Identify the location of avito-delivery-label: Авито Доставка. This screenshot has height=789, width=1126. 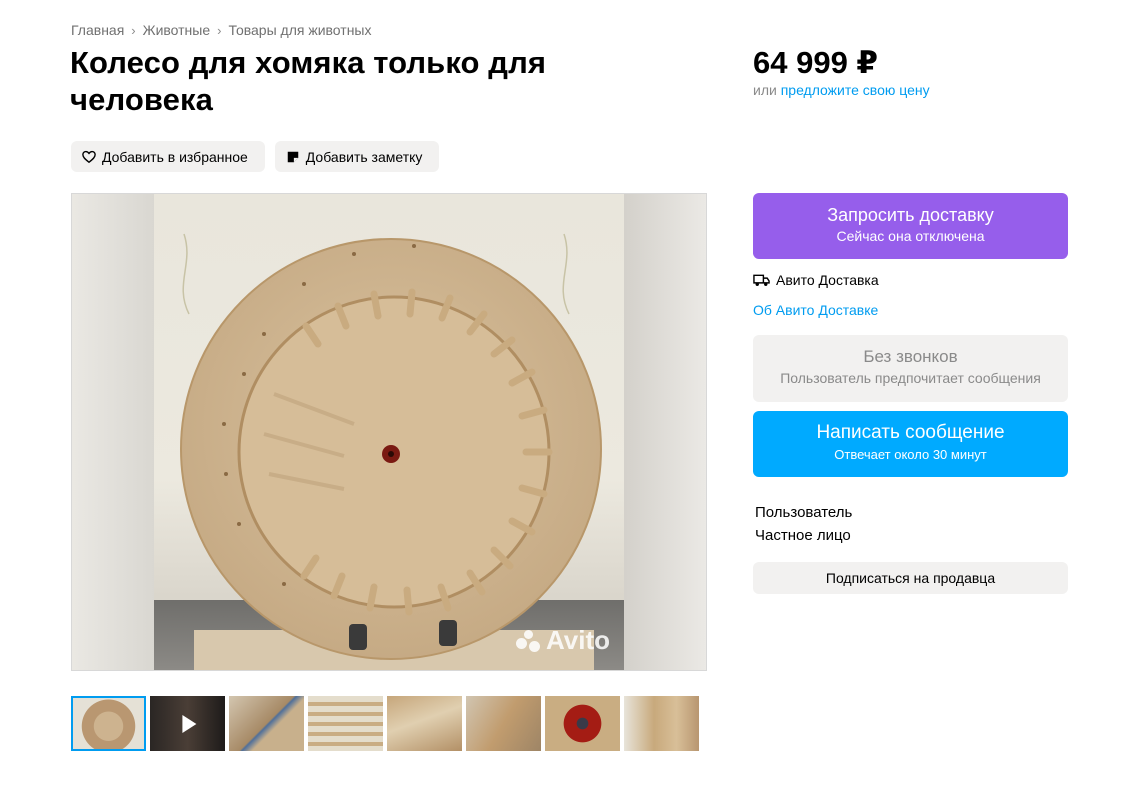
(827, 280).